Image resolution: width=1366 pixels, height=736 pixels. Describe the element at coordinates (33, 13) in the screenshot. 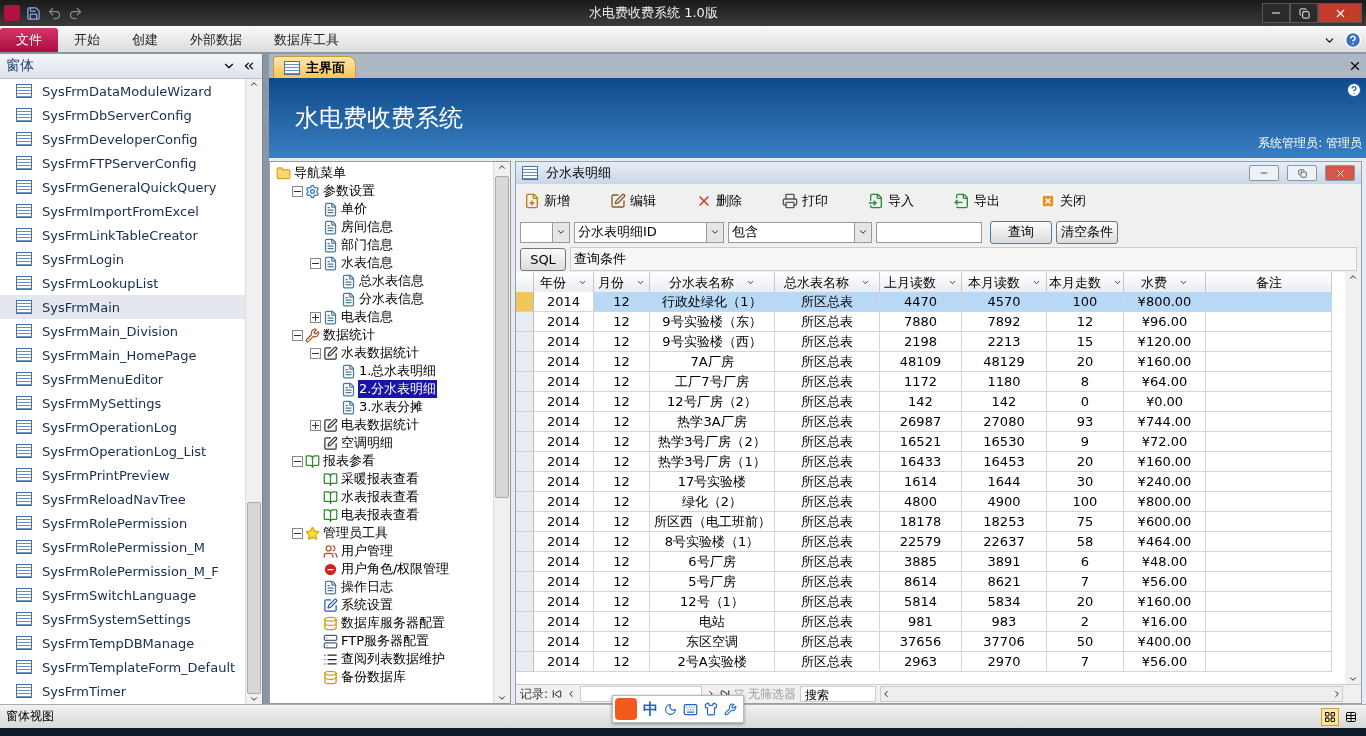

I see `save-icon` at that location.